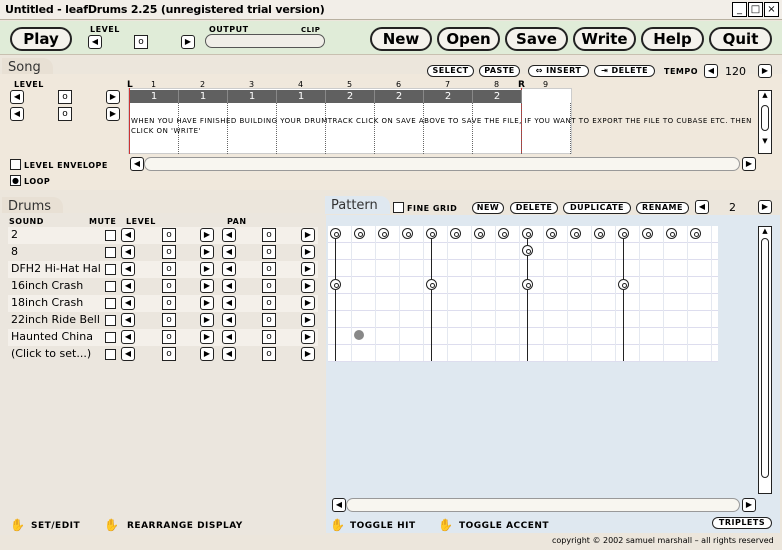 The height and width of the screenshot is (550, 782). I want to click on song-hscroll-track, so click(442, 164).